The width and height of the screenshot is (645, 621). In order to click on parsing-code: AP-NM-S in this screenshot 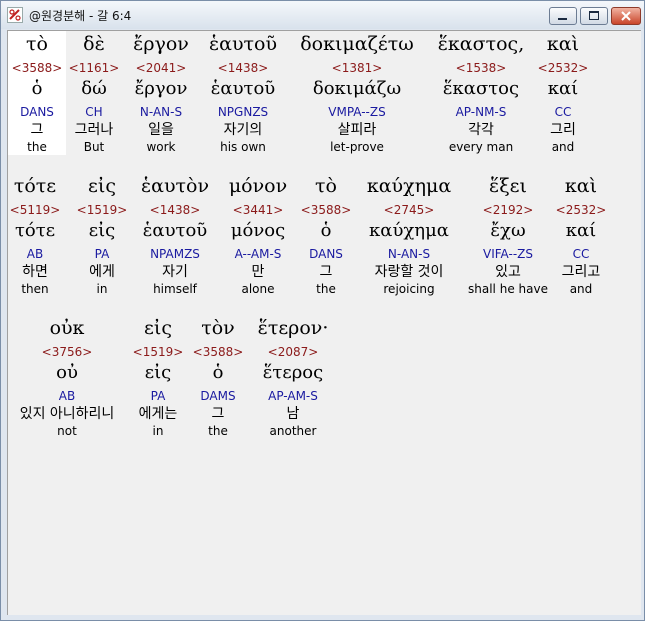, I will do `click(481, 112)`.